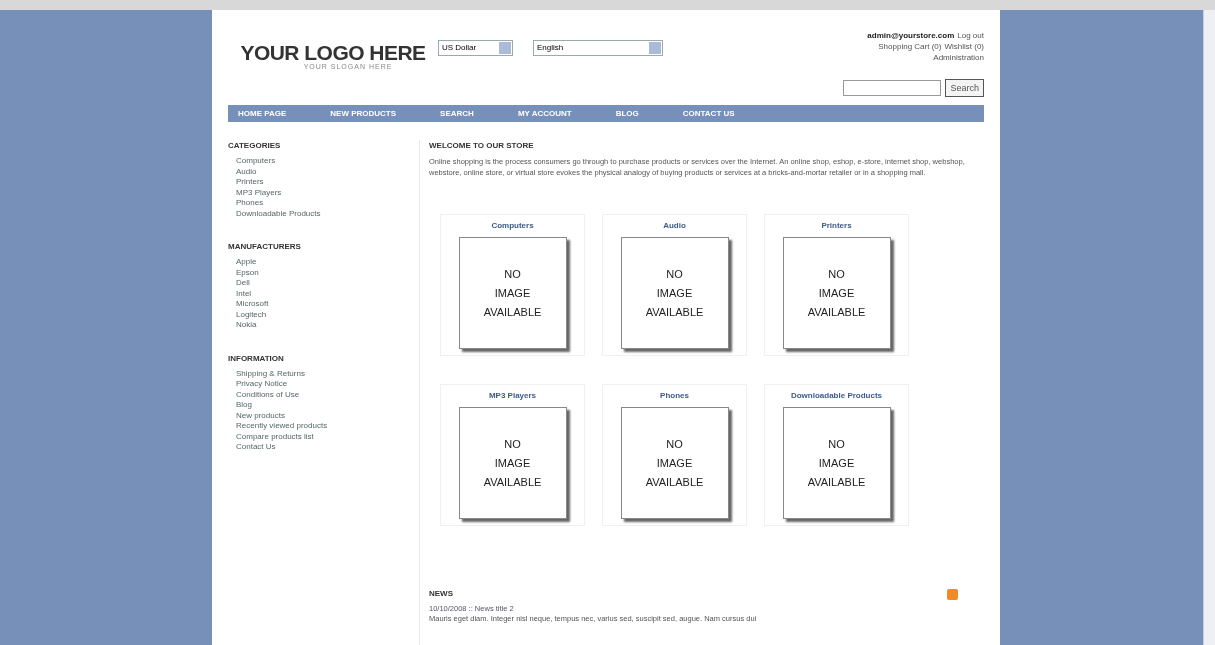  I want to click on sidebar-heading: MANUFACTURERS, so click(265, 247).